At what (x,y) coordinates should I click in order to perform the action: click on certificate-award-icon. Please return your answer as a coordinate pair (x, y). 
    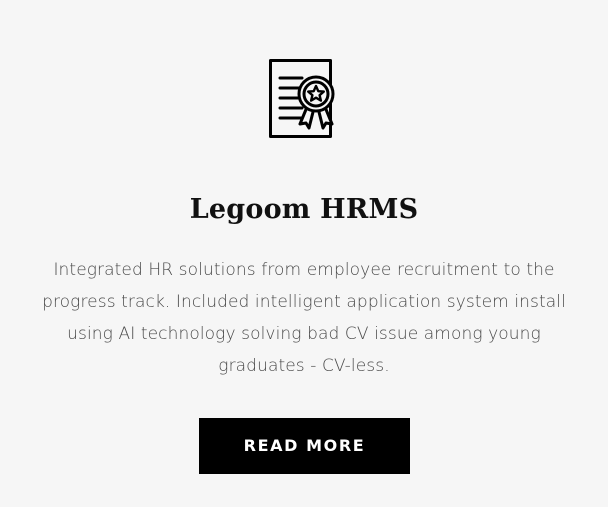
    Looking at the image, I should click on (304, 99).